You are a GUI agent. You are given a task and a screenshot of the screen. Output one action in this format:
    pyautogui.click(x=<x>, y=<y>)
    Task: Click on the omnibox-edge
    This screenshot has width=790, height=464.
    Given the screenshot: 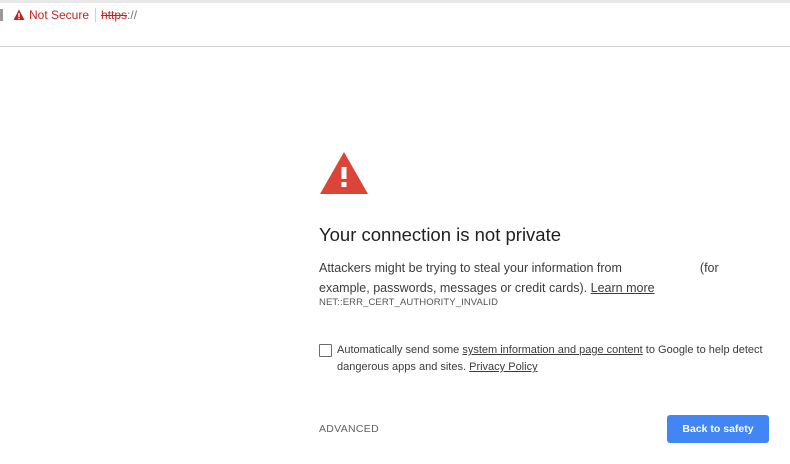 What is the action you would take?
    pyautogui.click(x=1, y=15)
    